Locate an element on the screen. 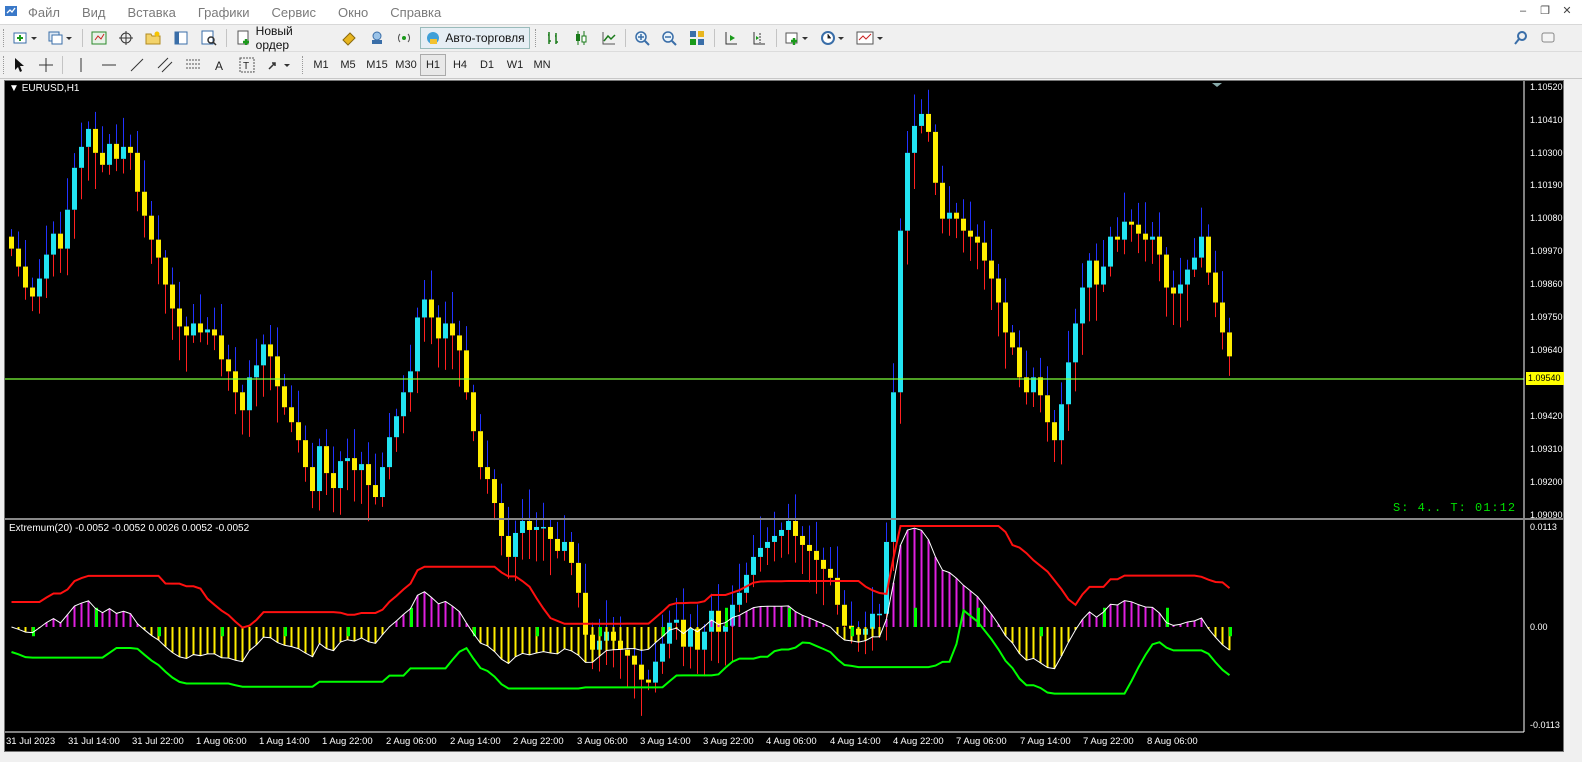  bar-chart-button is located at coordinates (553, 38).